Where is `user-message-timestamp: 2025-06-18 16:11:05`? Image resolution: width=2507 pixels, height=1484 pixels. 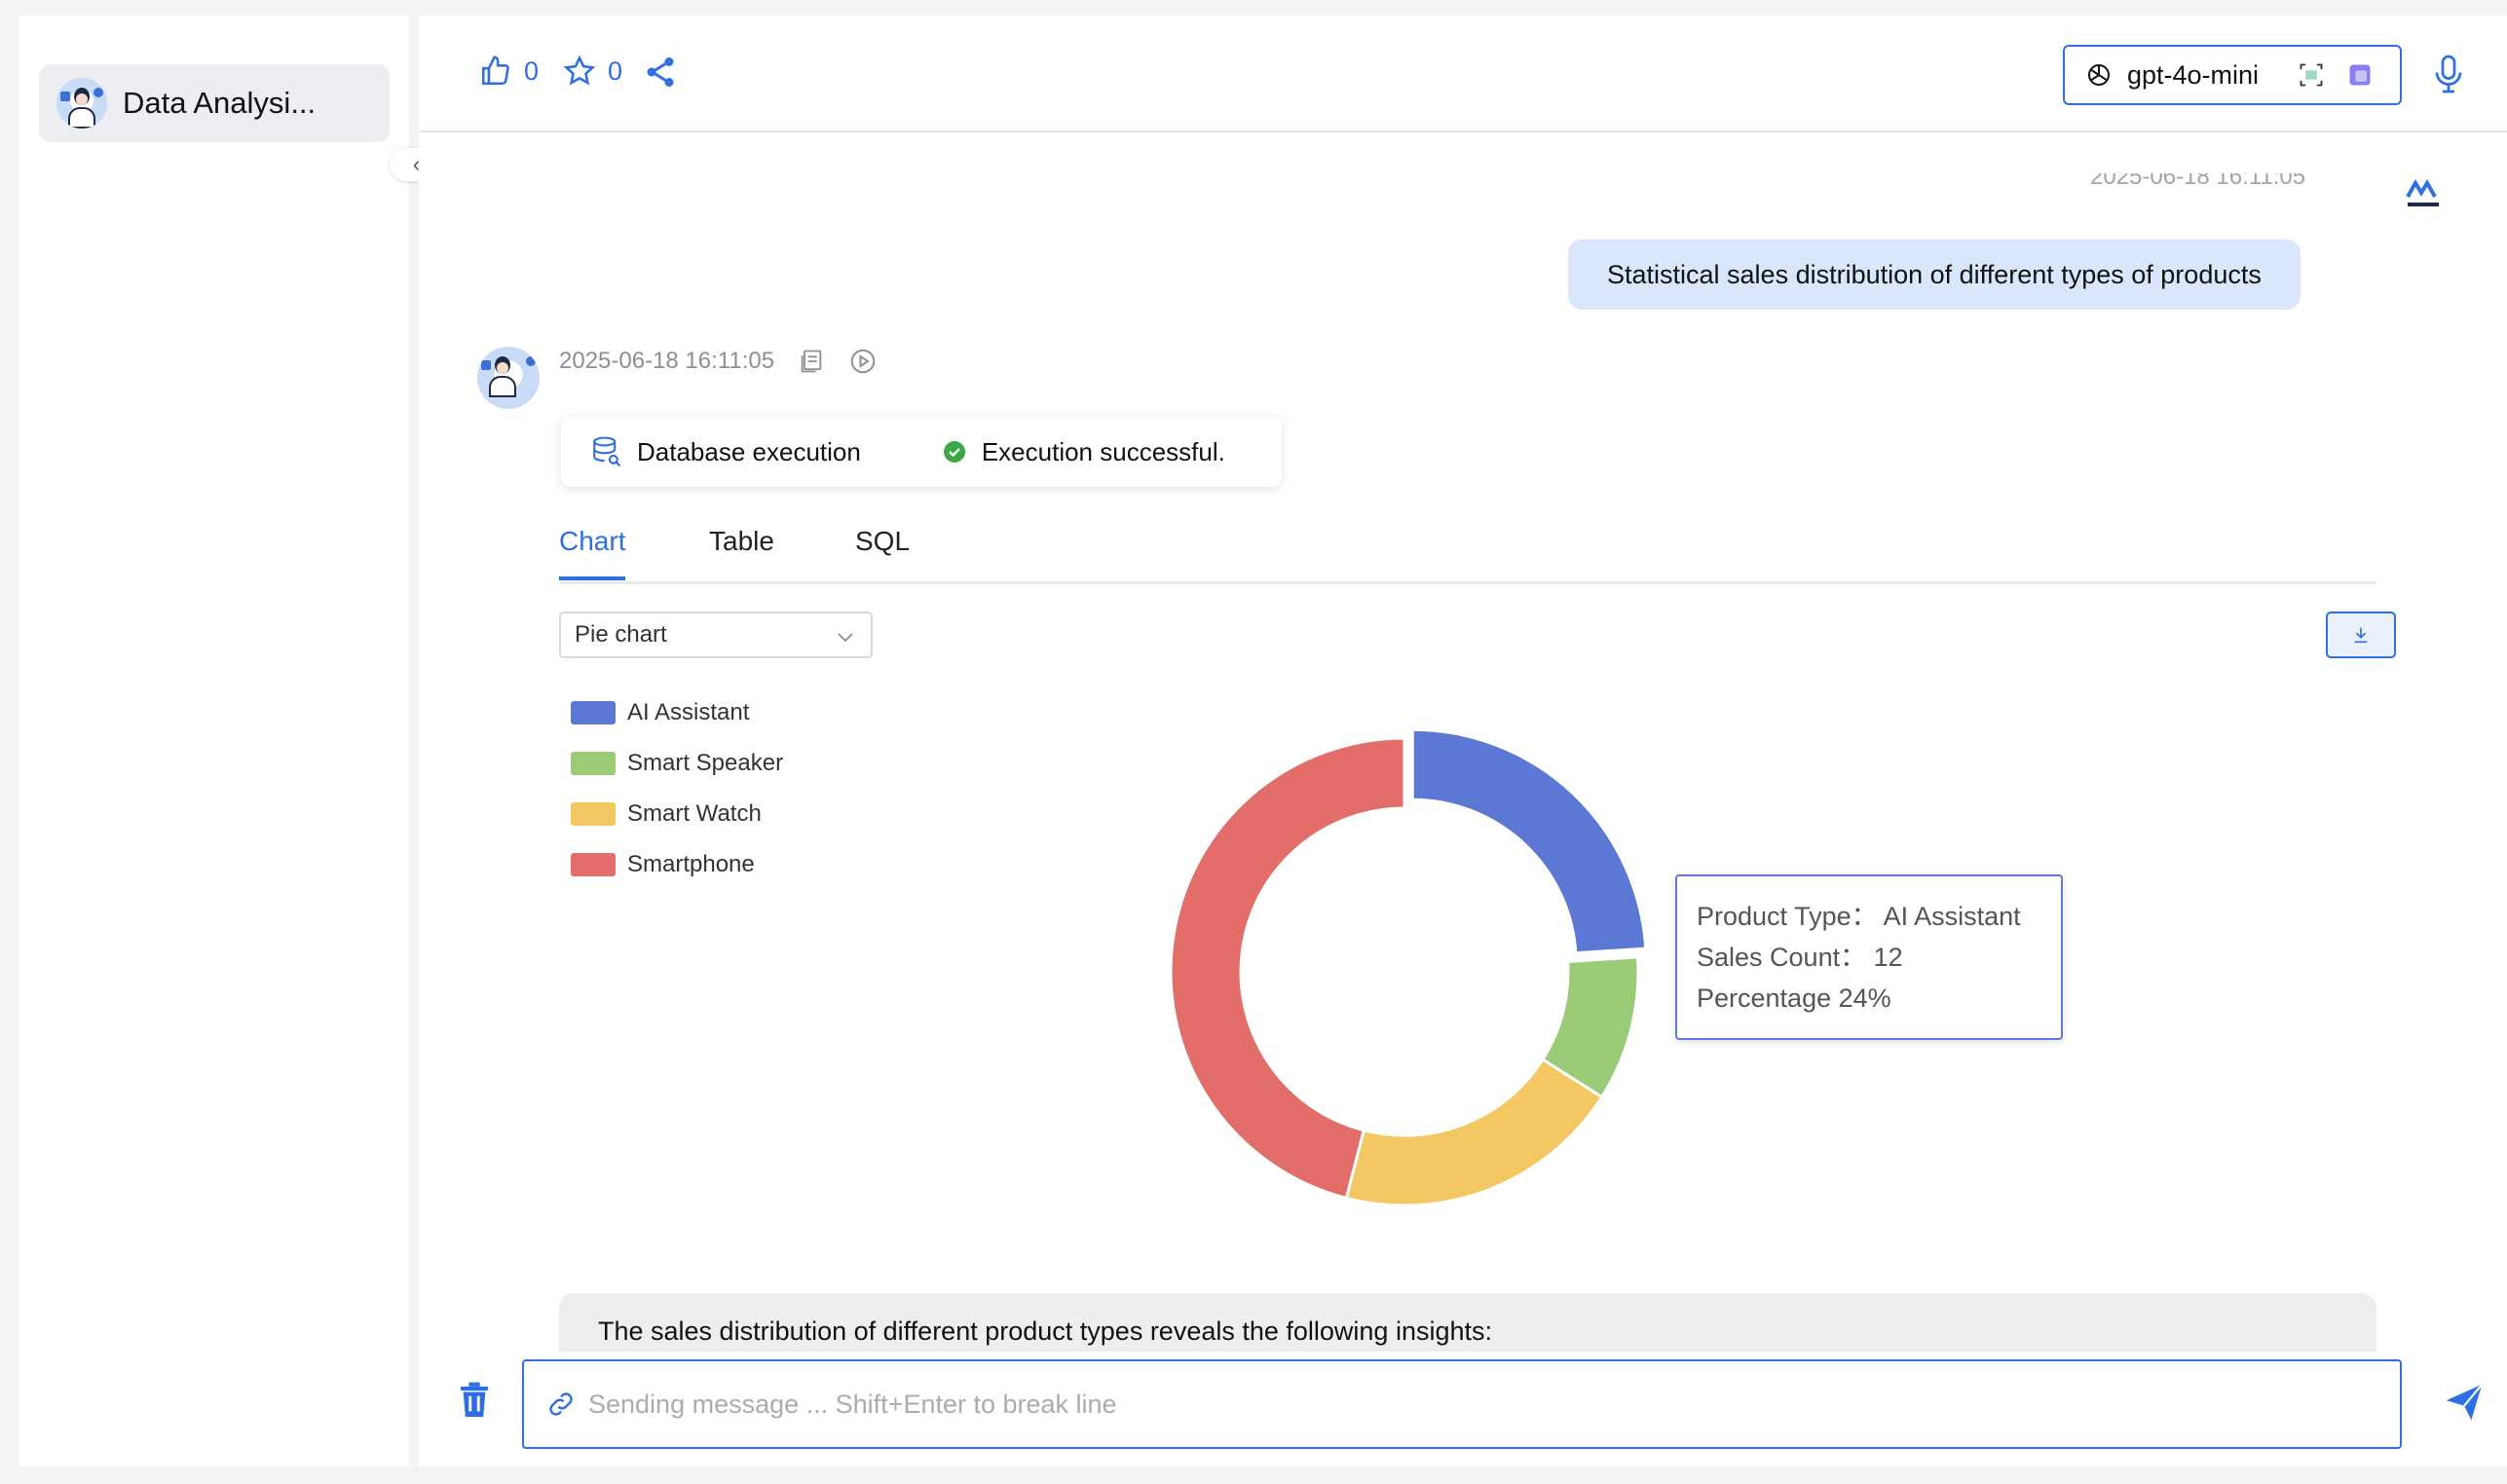
user-message-timestamp: 2025-06-18 16:11:05 is located at coordinates (2198, 181).